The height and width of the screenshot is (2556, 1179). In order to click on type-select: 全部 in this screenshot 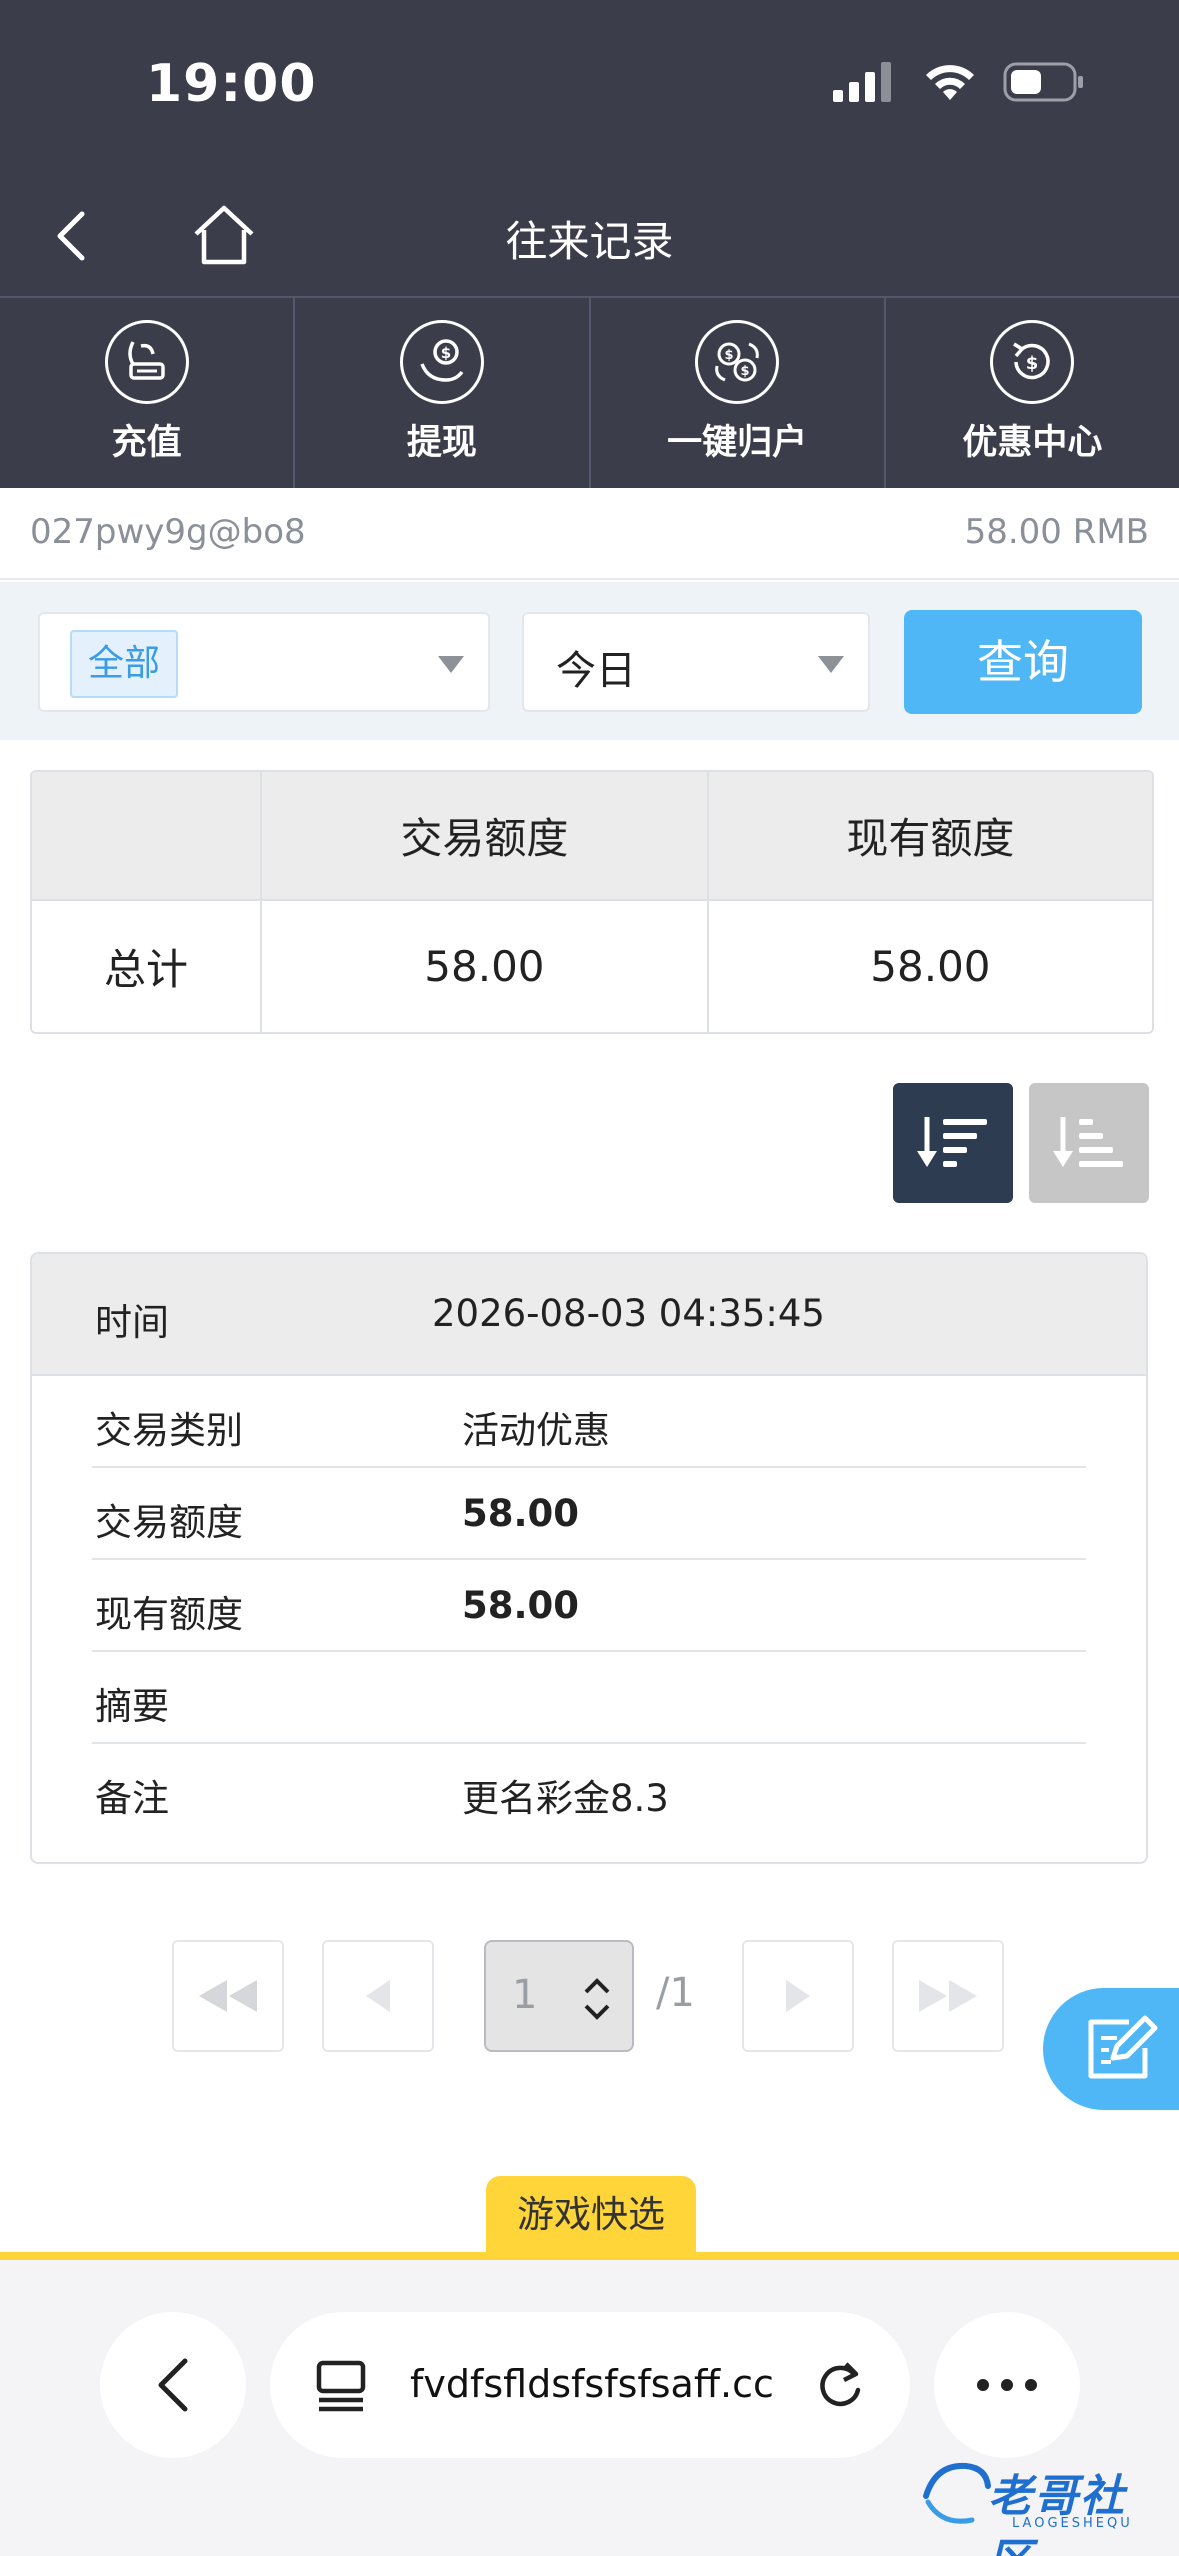, I will do `click(264, 662)`.